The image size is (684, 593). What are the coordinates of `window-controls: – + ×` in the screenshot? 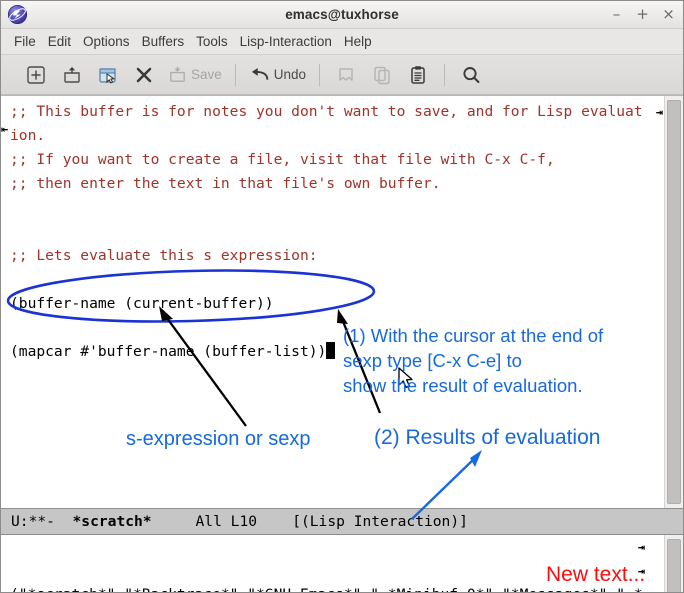 It's located at (642, 14).